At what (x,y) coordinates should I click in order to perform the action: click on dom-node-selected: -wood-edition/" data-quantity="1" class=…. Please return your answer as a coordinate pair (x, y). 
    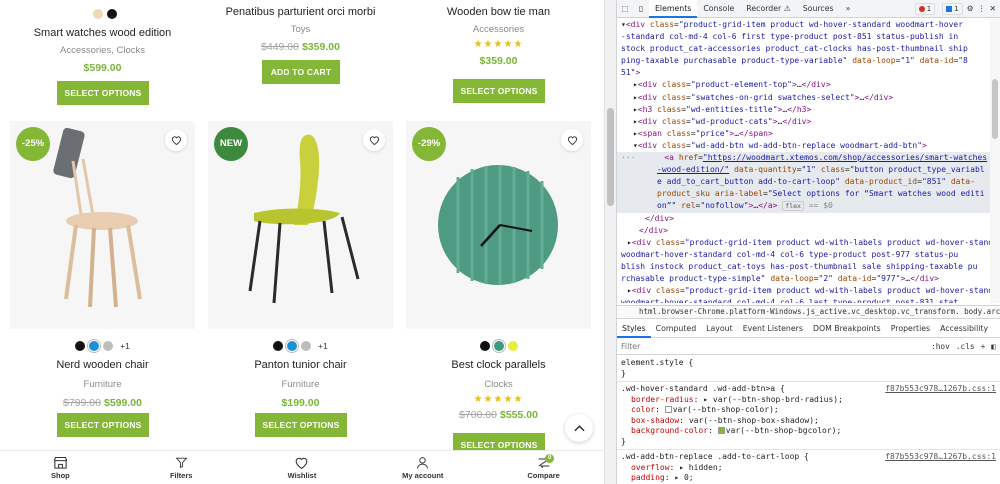
    Looking at the image, I should click on (803, 170).